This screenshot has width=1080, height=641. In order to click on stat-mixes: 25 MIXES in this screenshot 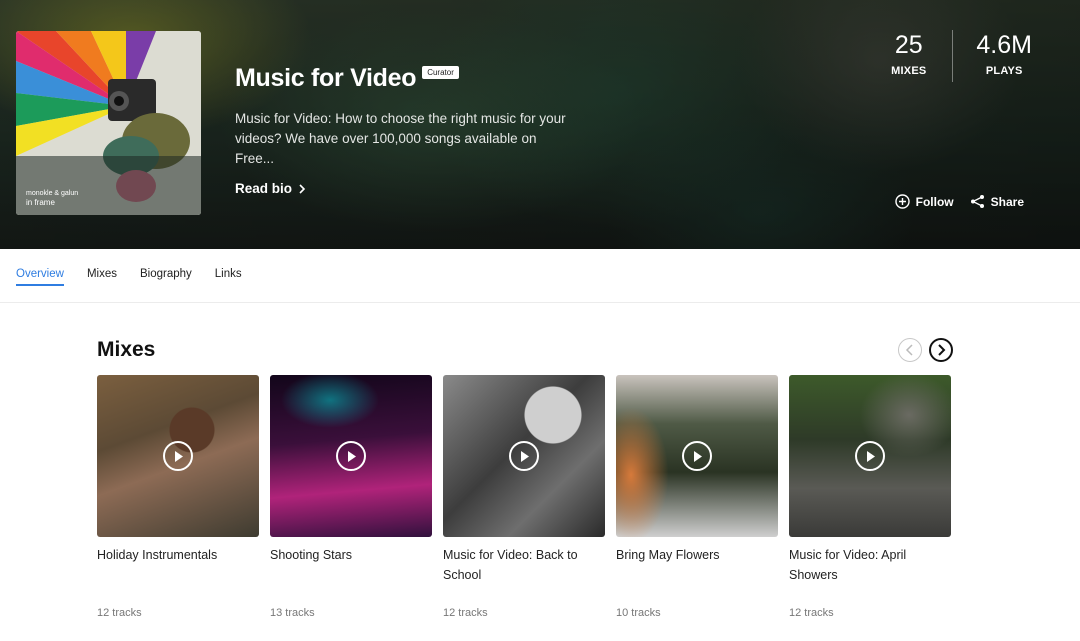, I will do `click(908, 56)`.